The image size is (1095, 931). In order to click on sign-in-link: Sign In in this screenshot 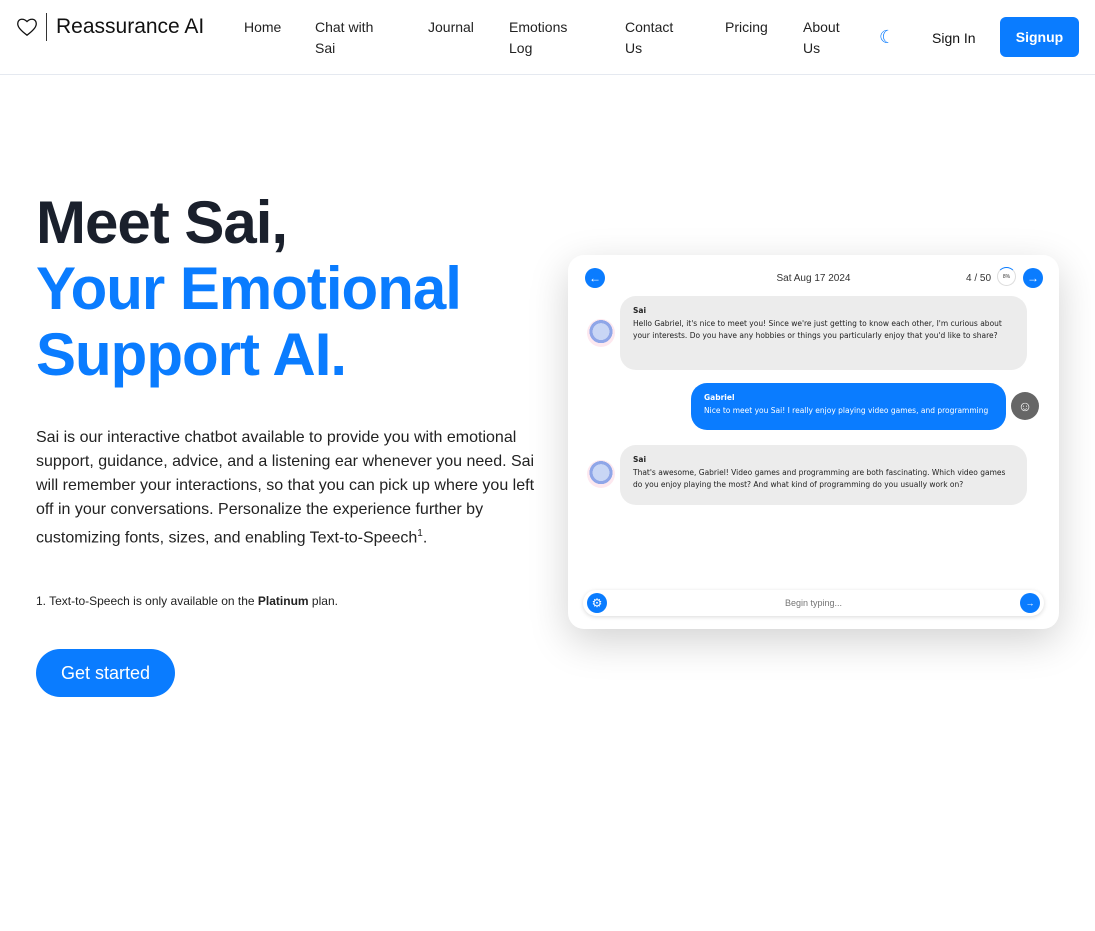, I will do `click(954, 38)`.